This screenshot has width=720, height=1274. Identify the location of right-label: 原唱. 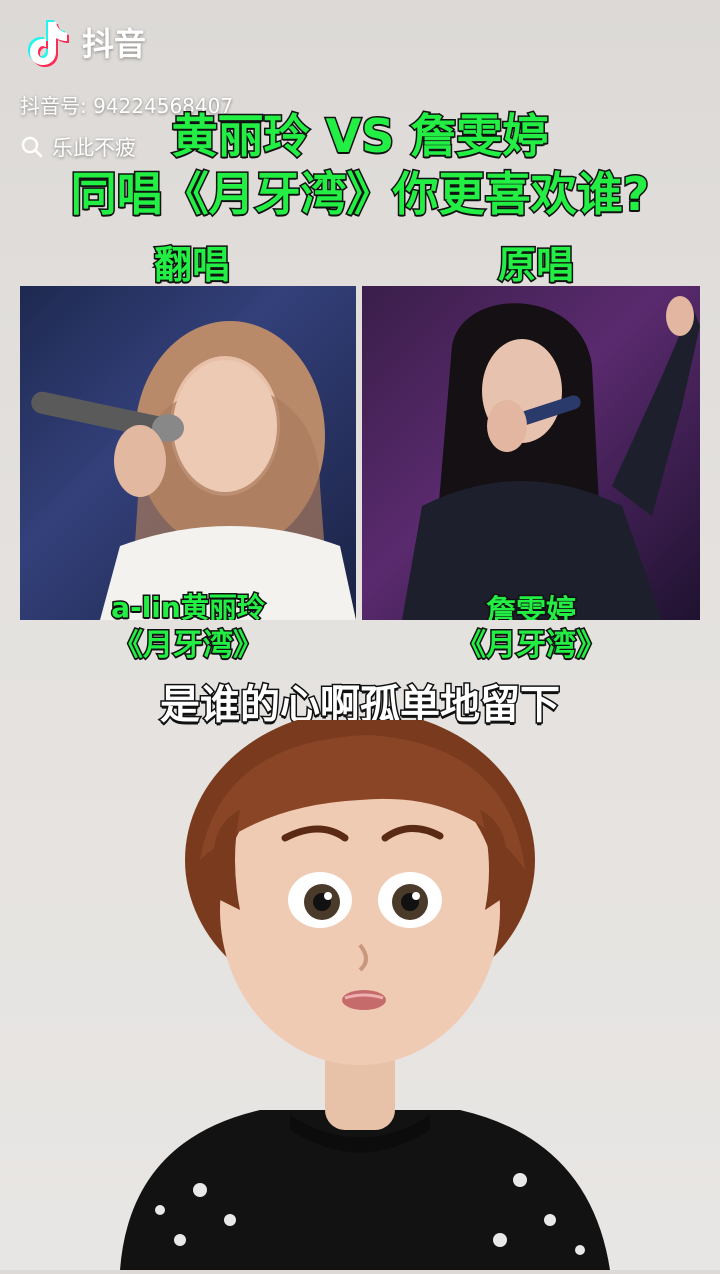
(535, 265).